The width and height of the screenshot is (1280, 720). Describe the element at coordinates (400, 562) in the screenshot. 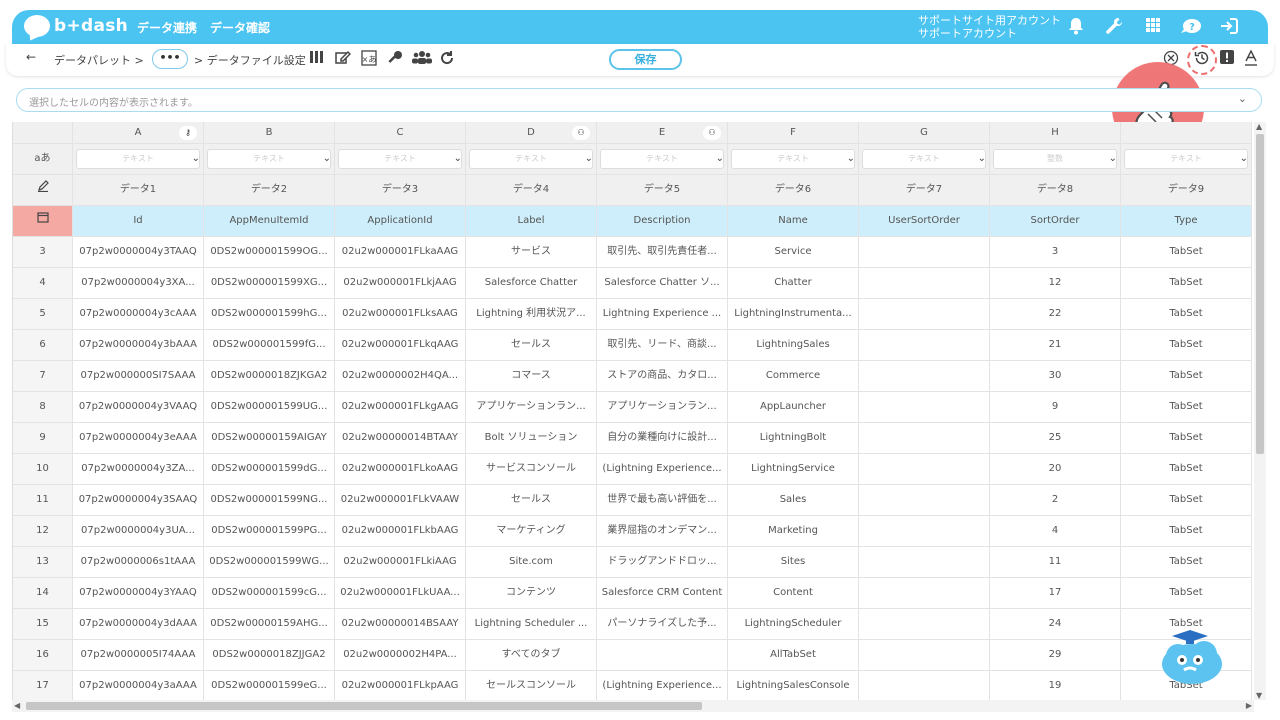

I see `table-cell: 02u2w000001FLkiAAG` at that location.